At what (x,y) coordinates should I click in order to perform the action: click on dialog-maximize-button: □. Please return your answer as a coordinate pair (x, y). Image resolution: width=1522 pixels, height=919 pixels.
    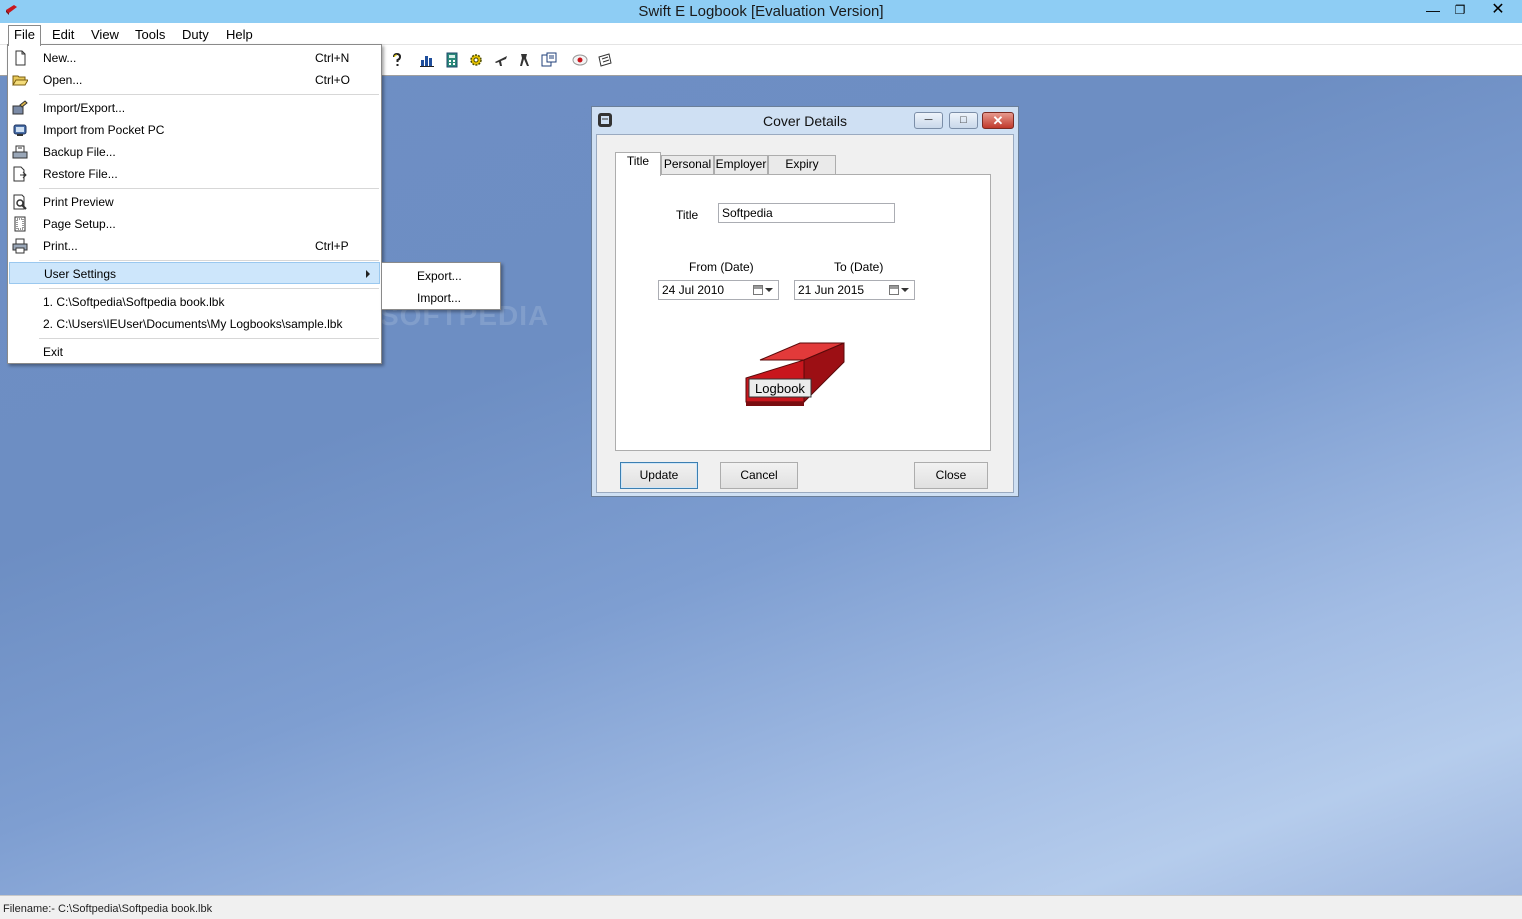
    Looking at the image, I should click on (963, 120).